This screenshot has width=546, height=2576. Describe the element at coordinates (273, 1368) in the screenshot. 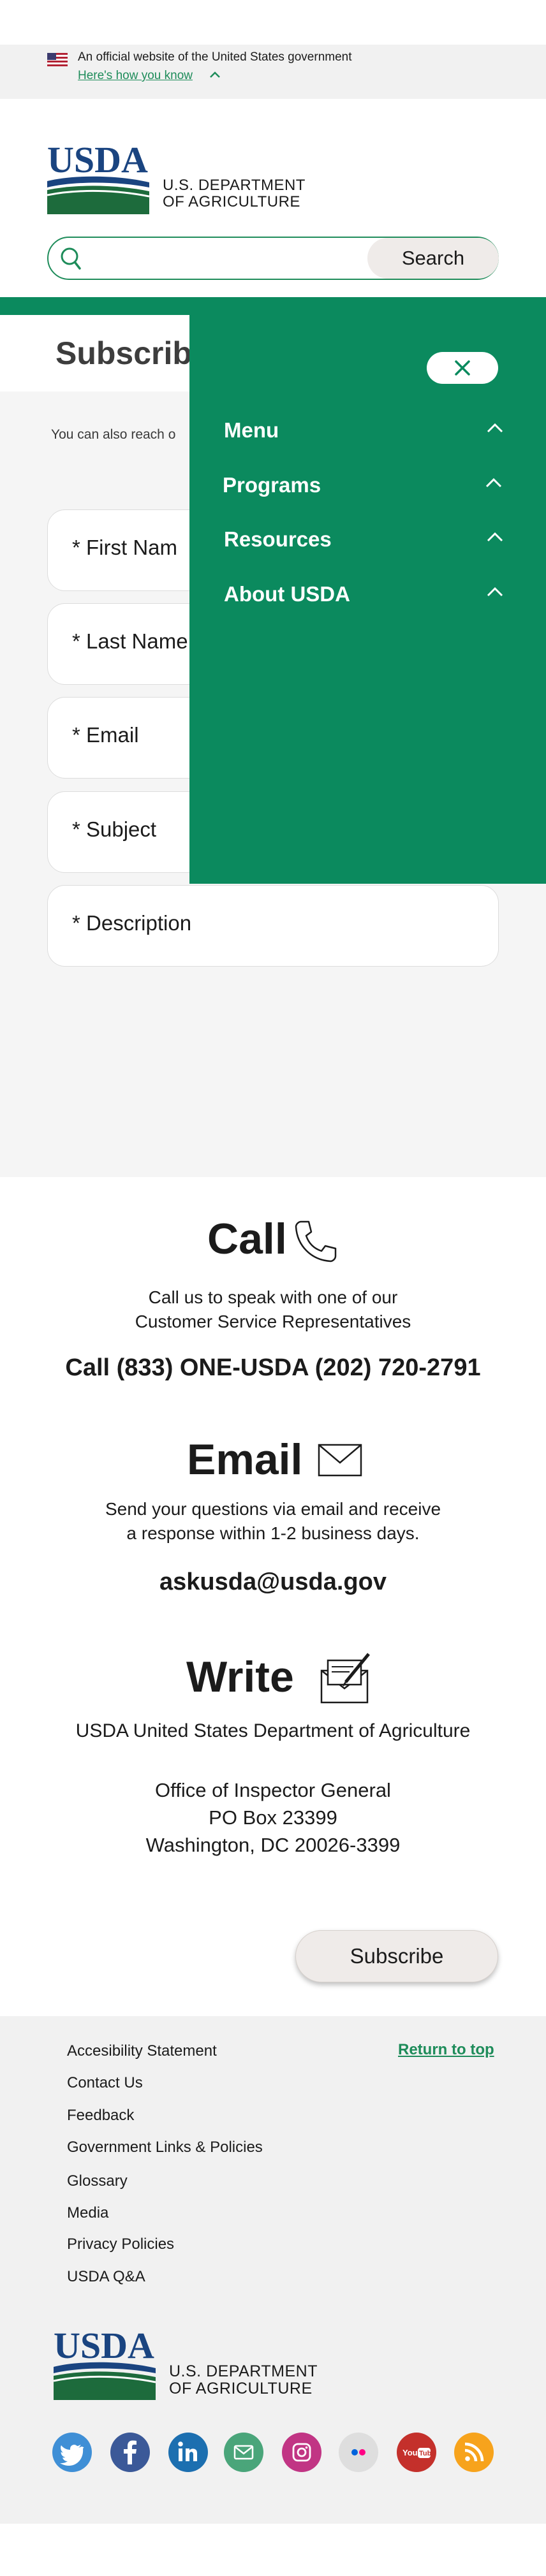

I see `call-phone-number: Call (833) ONE-USDA (202) 720-2791` at that location.